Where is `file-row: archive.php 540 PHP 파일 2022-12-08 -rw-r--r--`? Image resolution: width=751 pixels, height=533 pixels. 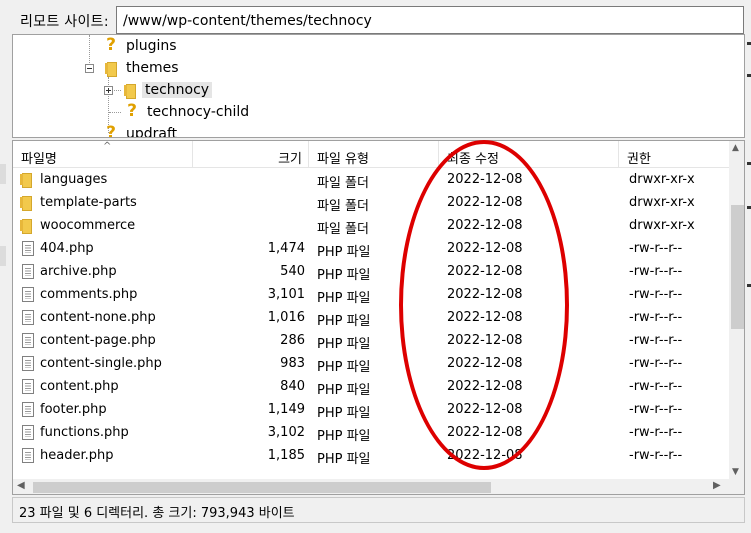
file-row: archive.php 540 PHP 파일 2022-12-08 -rw-r--r-- is located at coordinates (371, 272).